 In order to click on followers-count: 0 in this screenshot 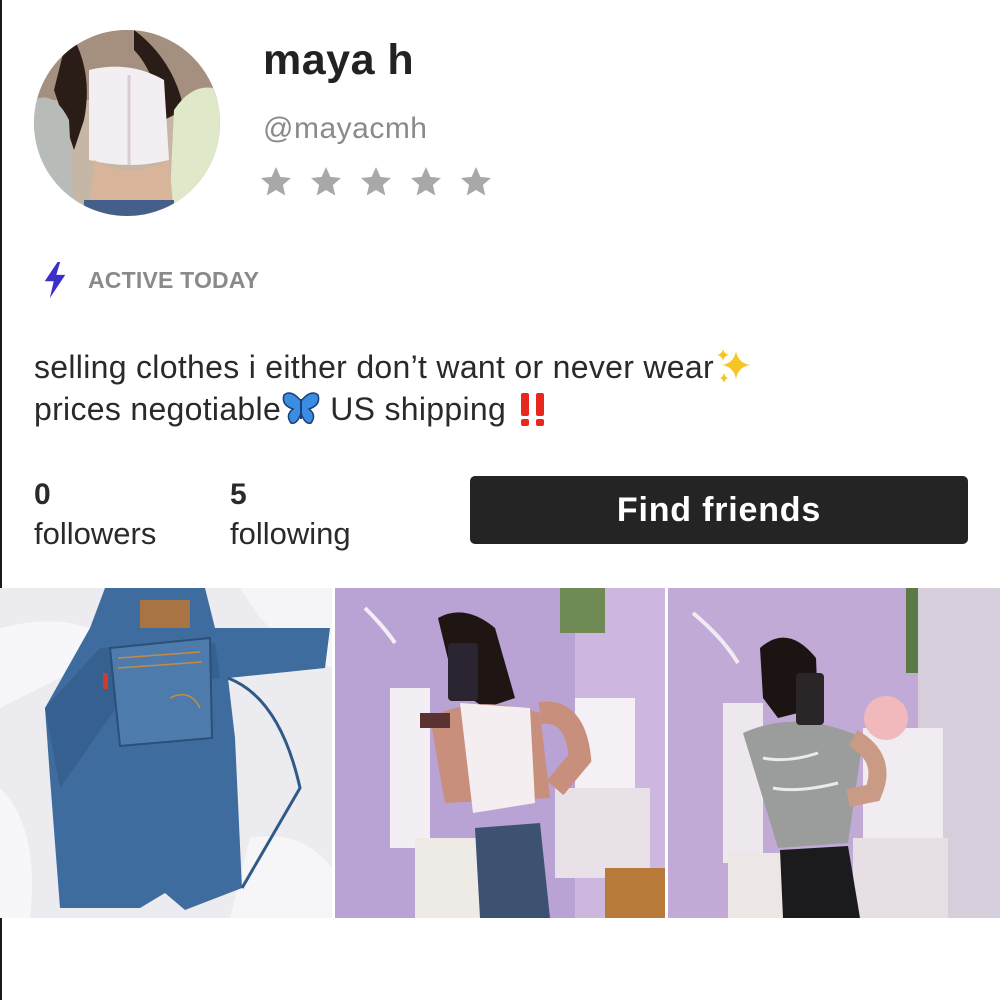, I will do `click(42, 494)`.